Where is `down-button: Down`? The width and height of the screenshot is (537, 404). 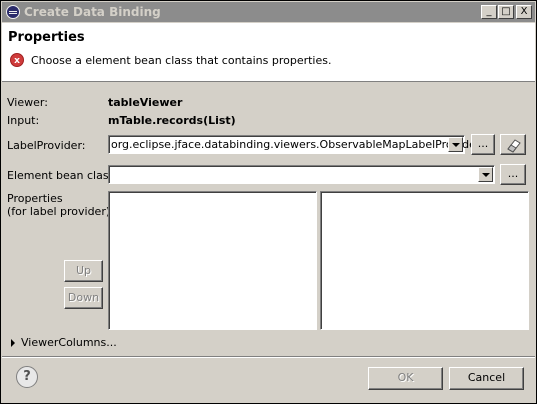
down-button: Down is located at coordinates (83, 298).